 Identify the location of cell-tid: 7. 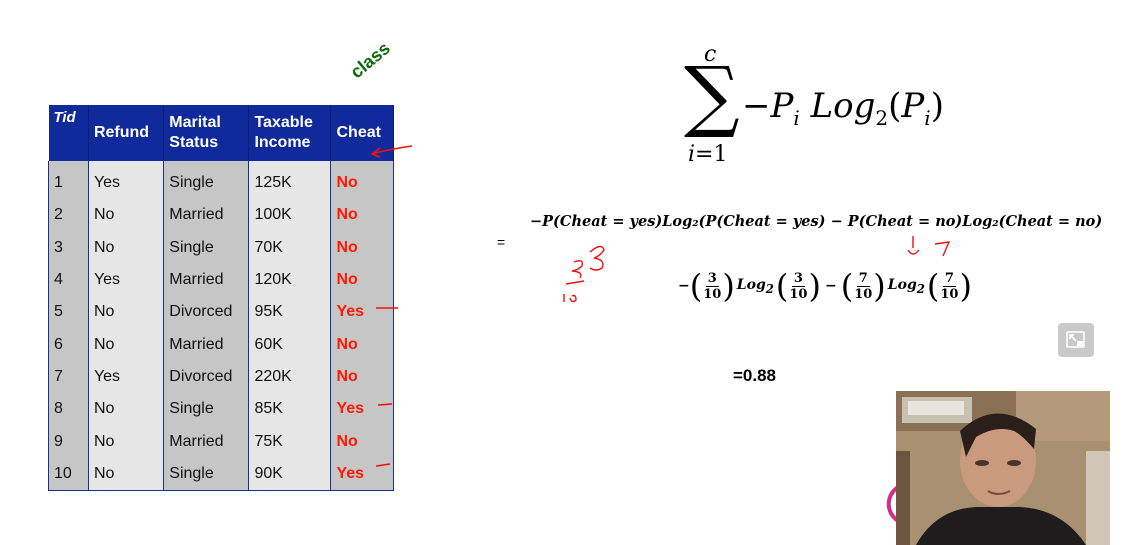
(68, 377).